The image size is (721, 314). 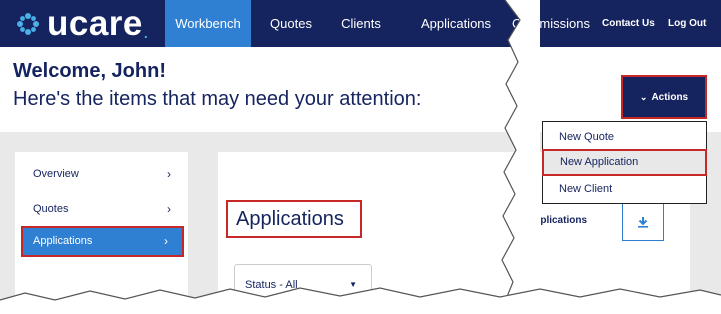 What do you see at coordinates (208, 23) in the screenshot?
I see `nav-workbench: Workbench` at bounding box center [208, 23].